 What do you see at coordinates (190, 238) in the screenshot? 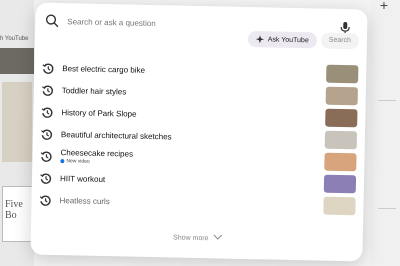
I see `show-more-label: Show more` at bounding box center [190, 238].